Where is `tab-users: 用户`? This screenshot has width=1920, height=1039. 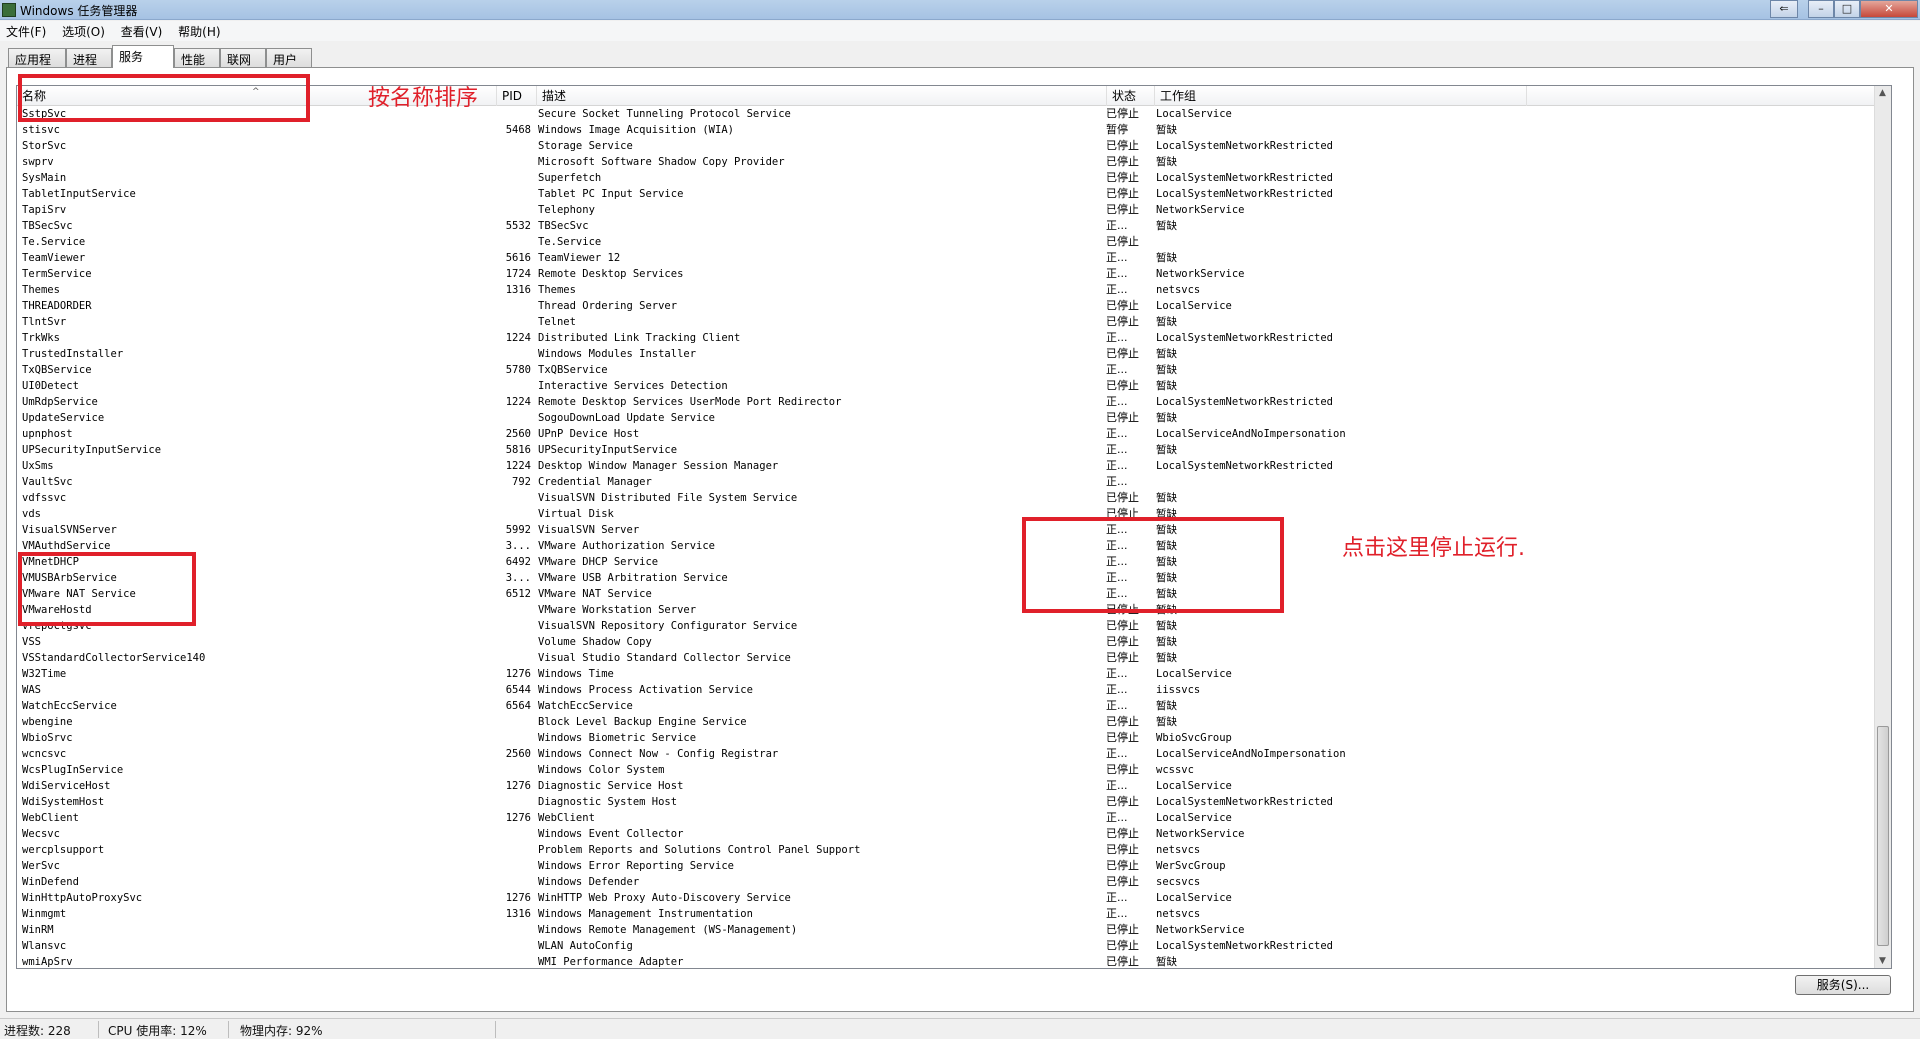
tab-users: 用户 is located at coordinates (289, 58).